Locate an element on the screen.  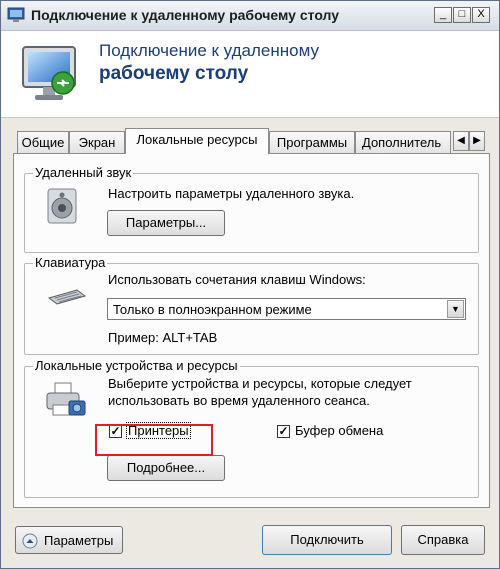
clipboard-label: Буфер обмена is located at coordinates (339, 430).